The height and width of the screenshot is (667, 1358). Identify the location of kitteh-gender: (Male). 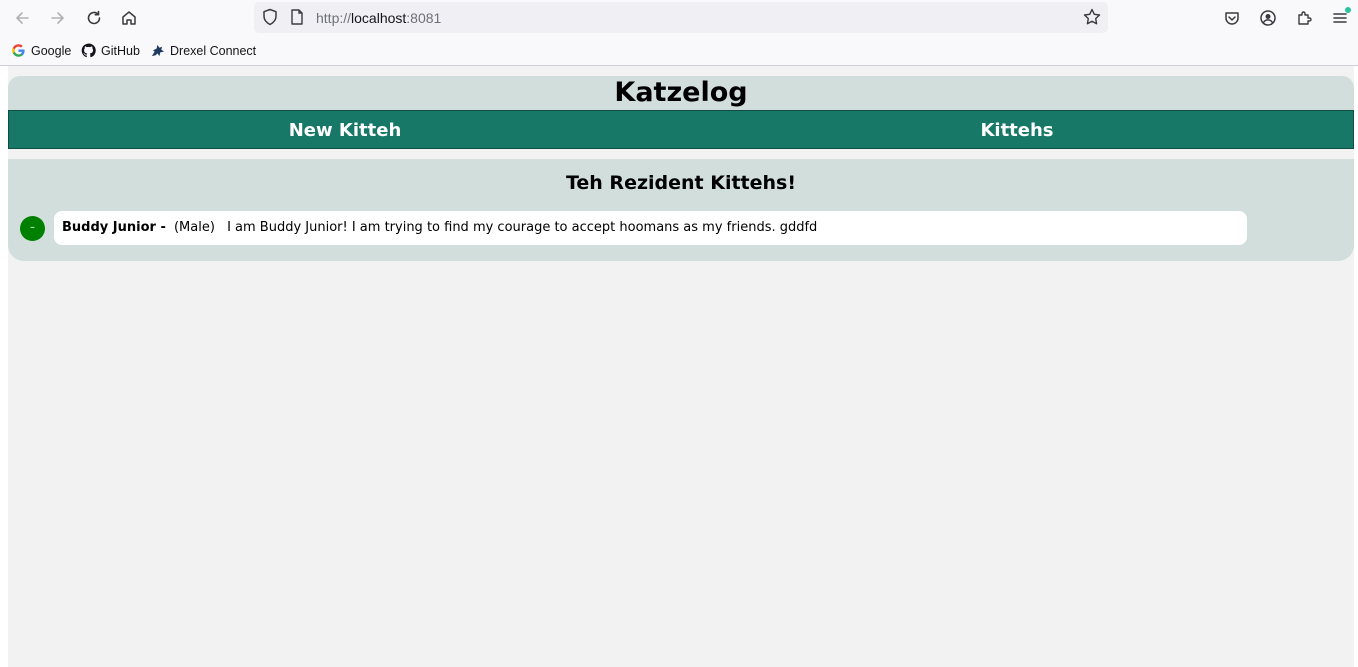
(194, 227).